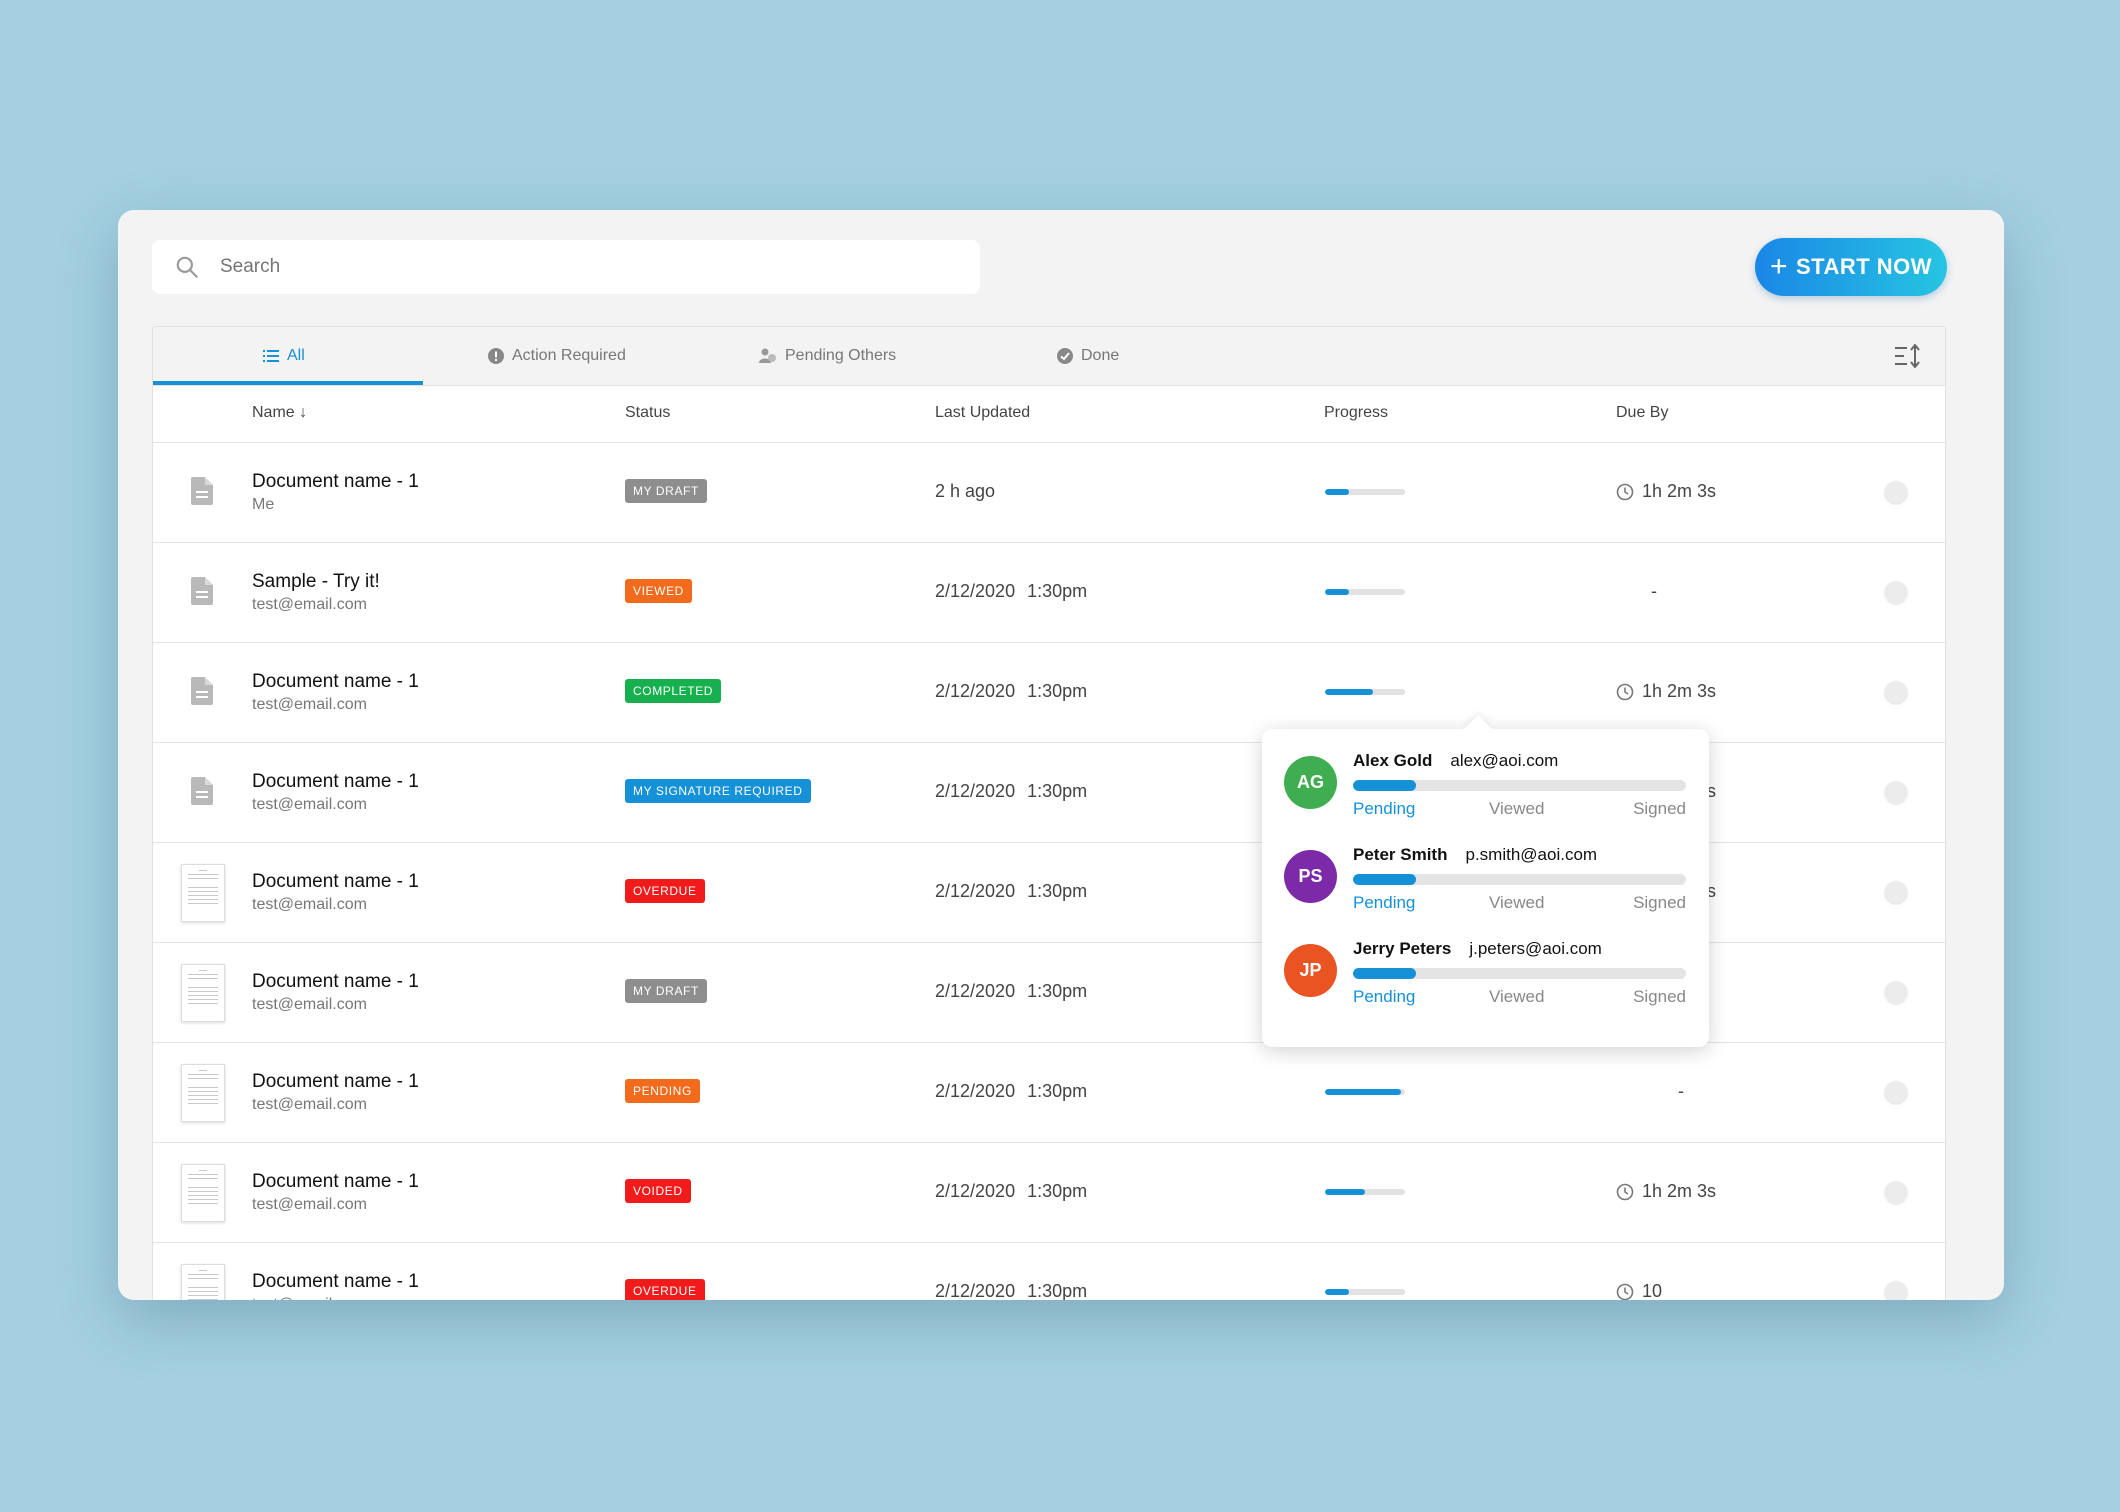  Describe the element at coordinates (718, 791) in the screenshot. I see `status-badge: MY SIGNATURE REQUIRED` at that location.